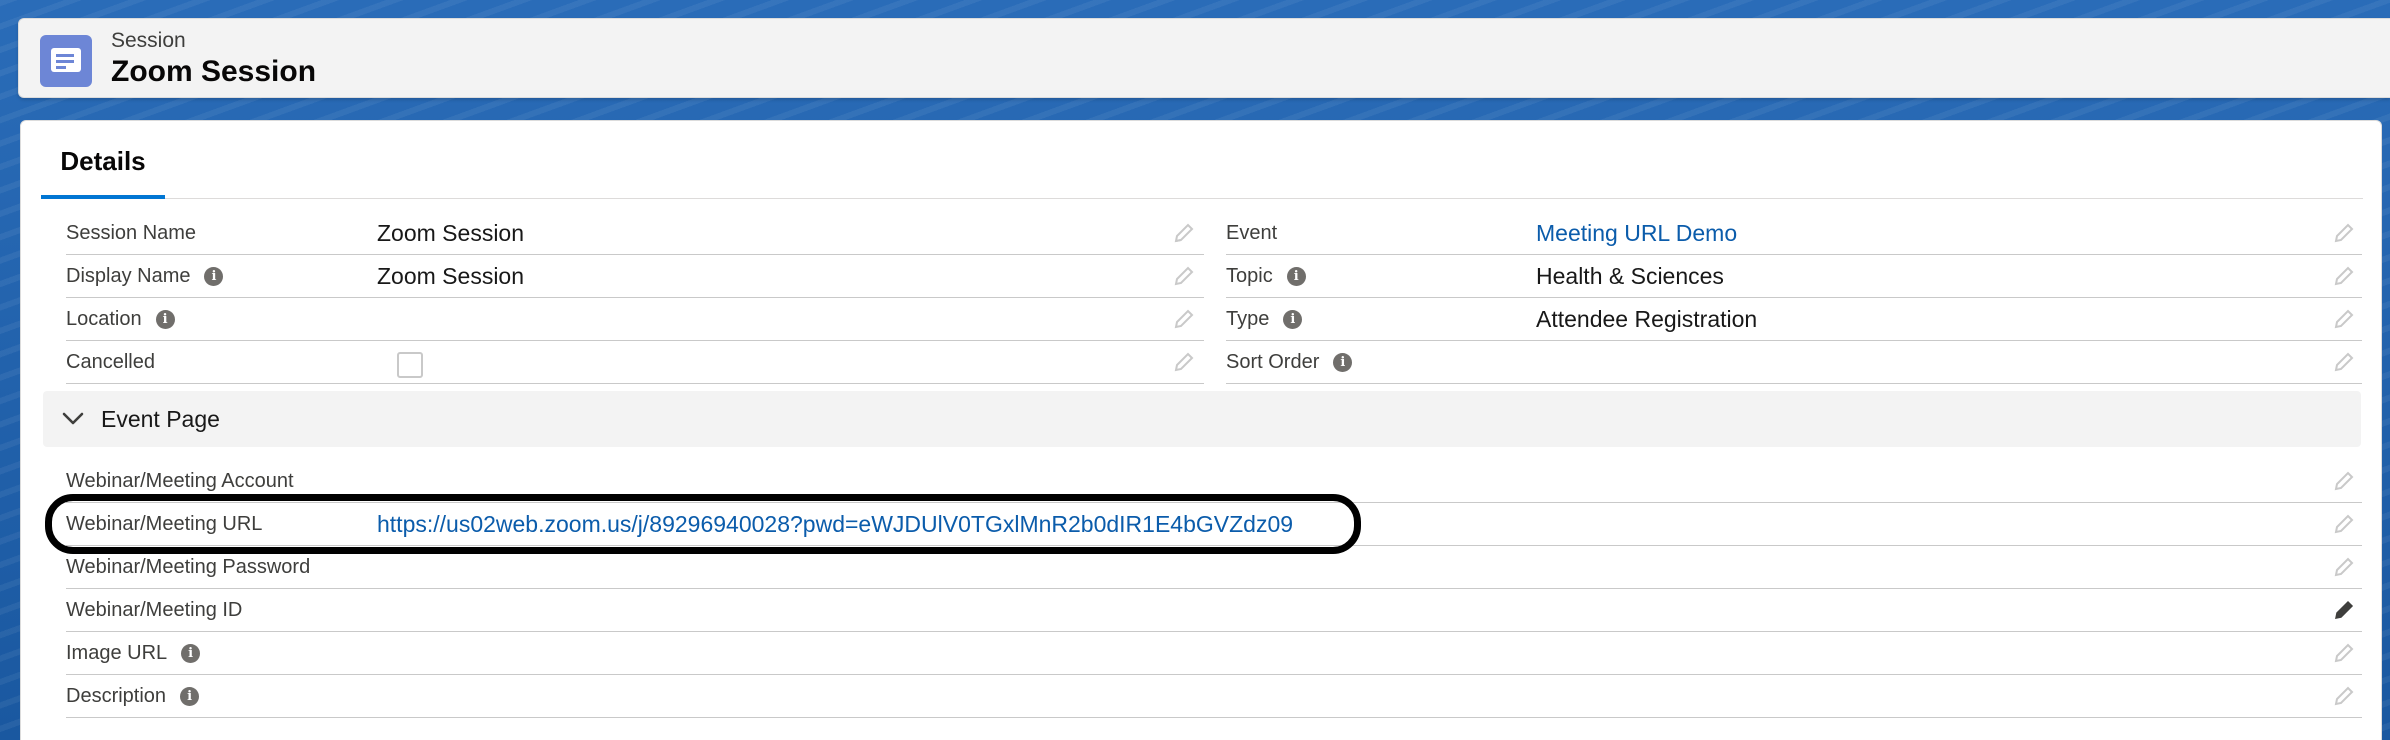  What do you see at coordinates (1630, 276) in the screenshot?
I see `field-value: Health & Sciences` at bounding box center [1630, 276].